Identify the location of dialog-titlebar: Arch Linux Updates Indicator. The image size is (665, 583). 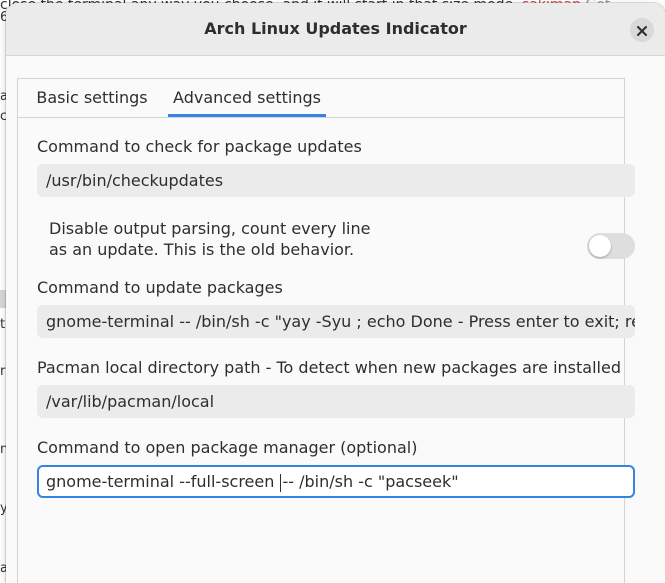
(335, 29).